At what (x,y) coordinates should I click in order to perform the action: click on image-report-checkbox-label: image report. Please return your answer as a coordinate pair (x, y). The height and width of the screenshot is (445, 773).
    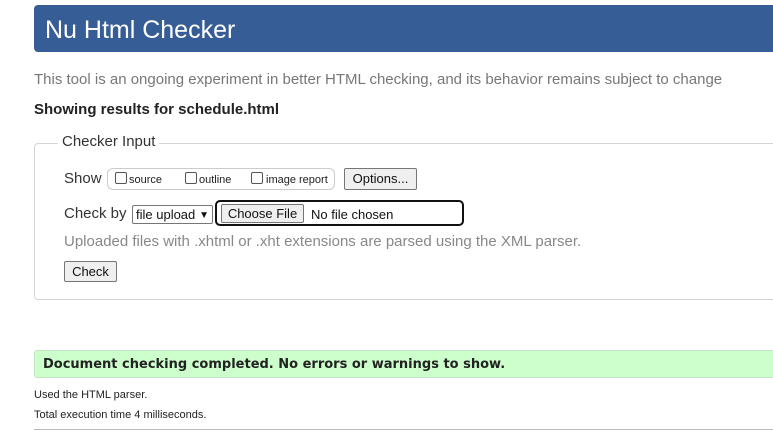
    Looking at the image, I should click on (297, 180).